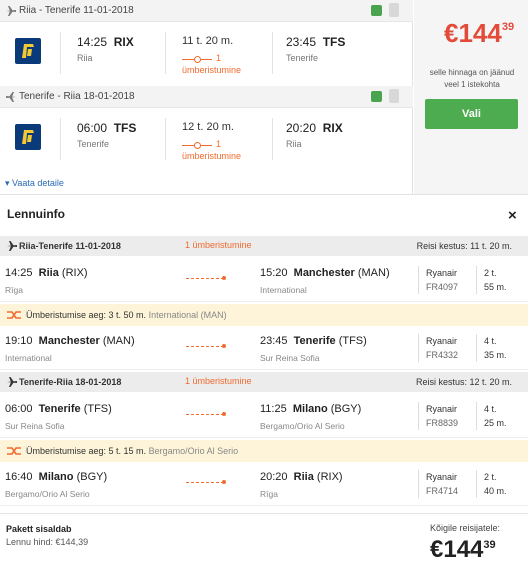 The width and height of the screenshot is (528, 580). I want to click on flight-number: FR8839, so click(442, 423).